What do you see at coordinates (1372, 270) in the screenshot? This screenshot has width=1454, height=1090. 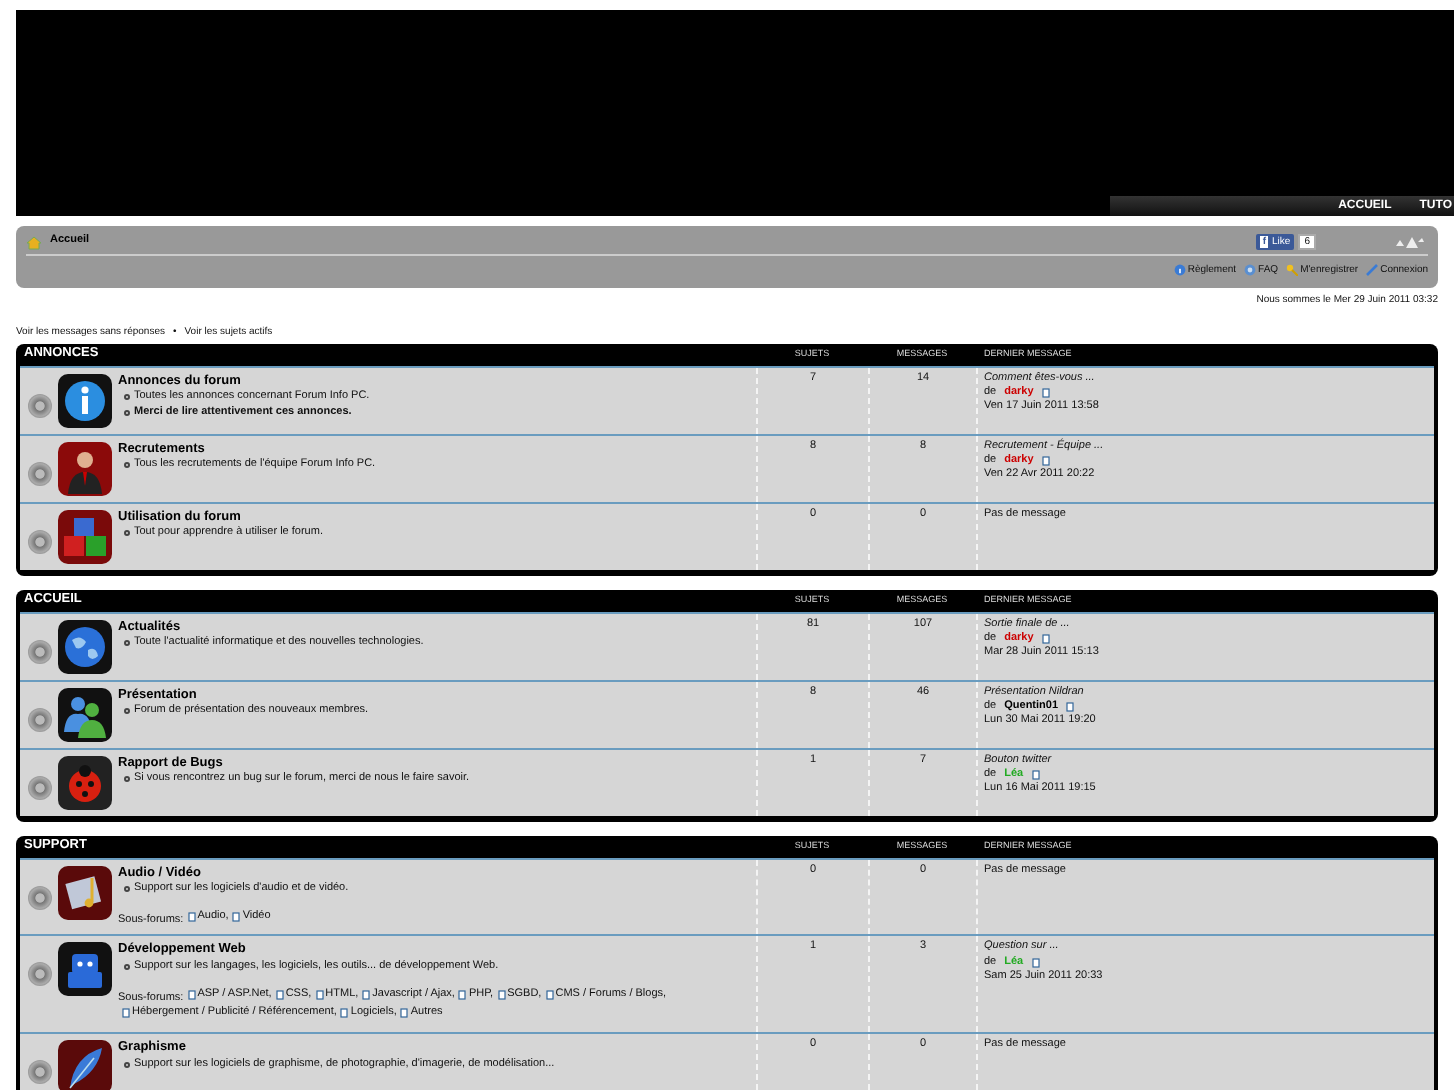 I see `pen-icon` at bounding box center [1372, 270].